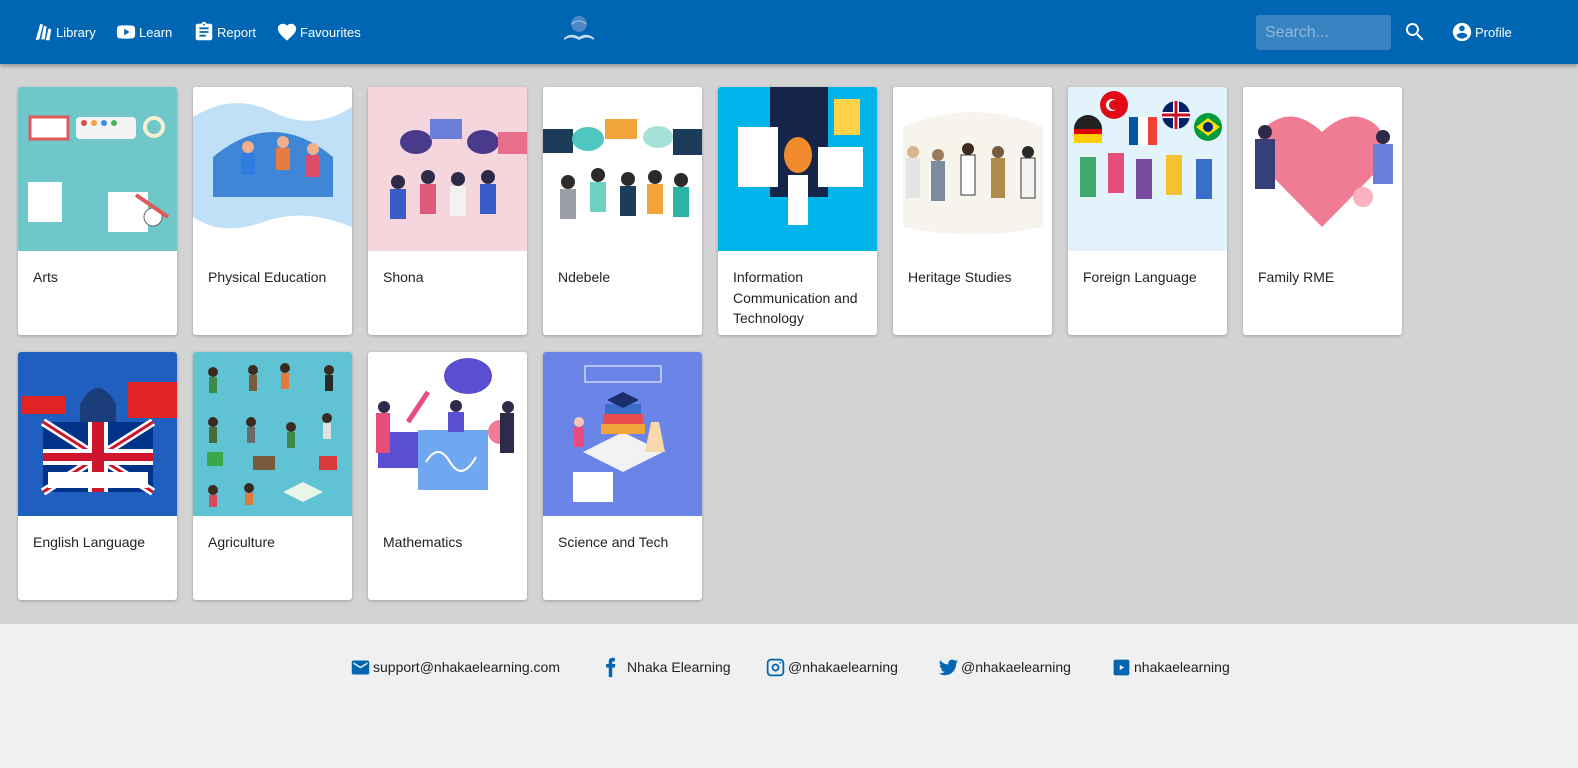  I want to click on mail-icon, so click(360, 667).